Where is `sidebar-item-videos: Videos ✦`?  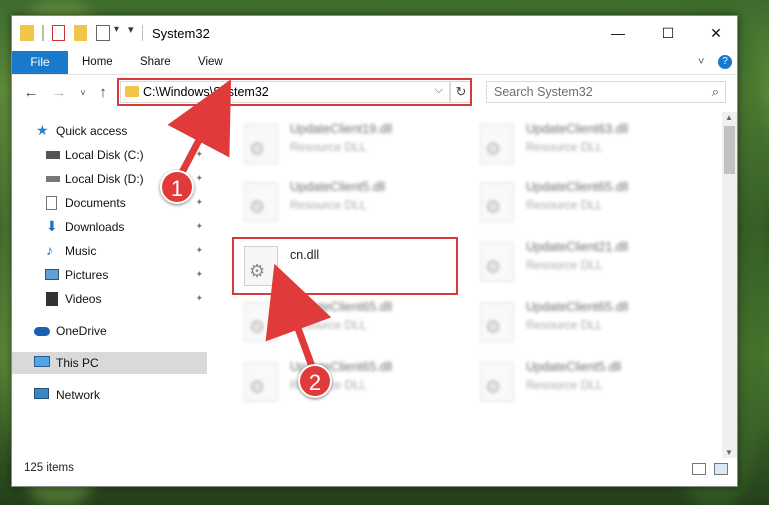 sidebar-item-videos: Videos ✦ is located at coordinates (109, 299).